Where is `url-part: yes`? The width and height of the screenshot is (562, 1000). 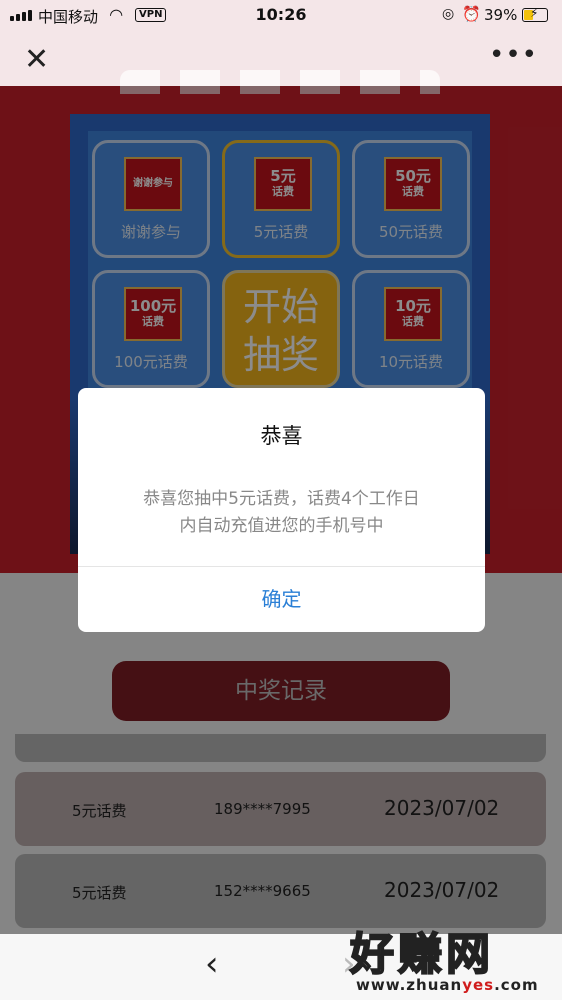 url-part: yes is located at coordinates (478, 985).